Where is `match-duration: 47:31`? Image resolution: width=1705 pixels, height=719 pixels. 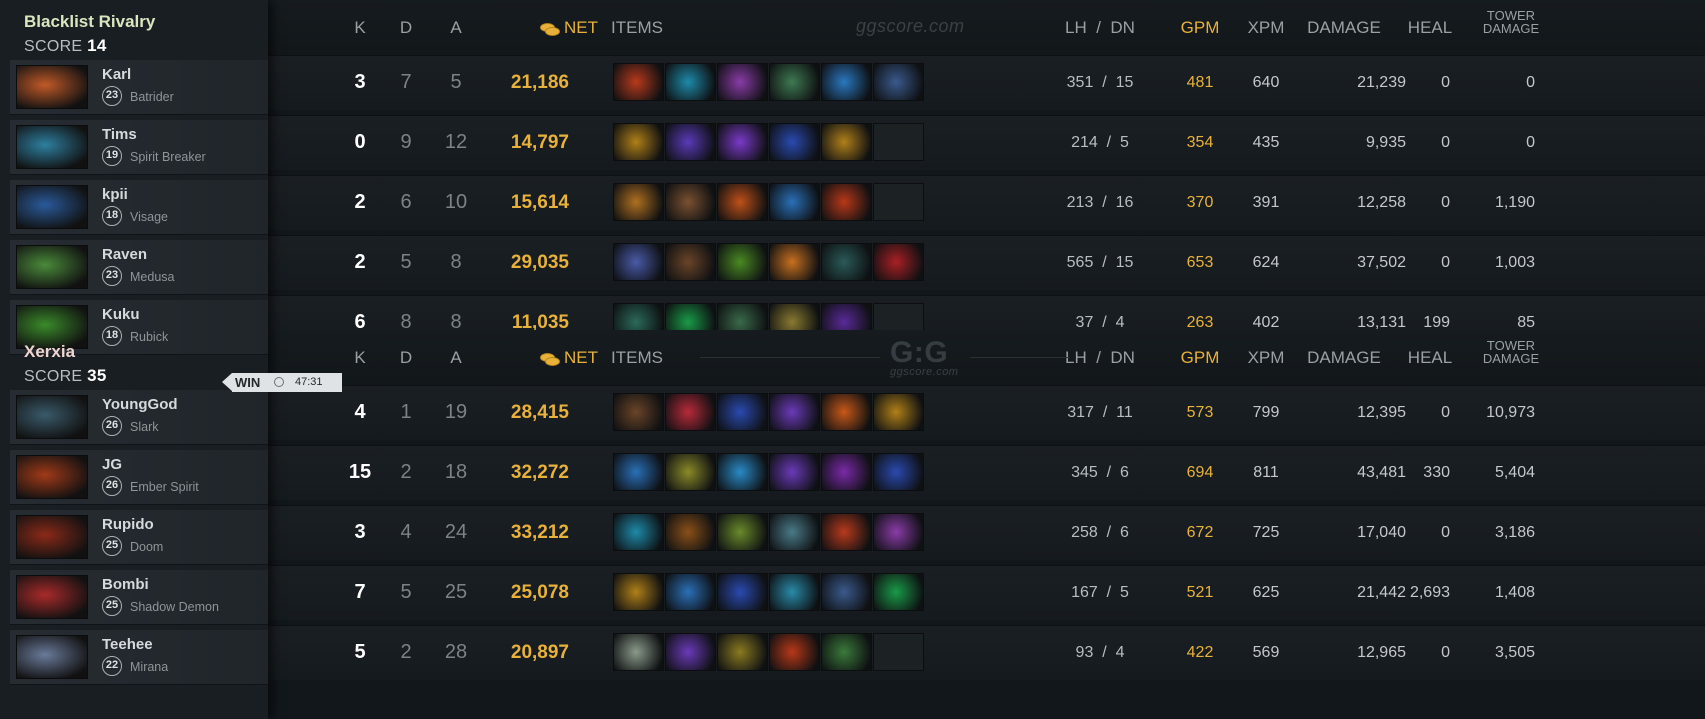
match-duration: 47:31 is located at coordinates (309, 382).